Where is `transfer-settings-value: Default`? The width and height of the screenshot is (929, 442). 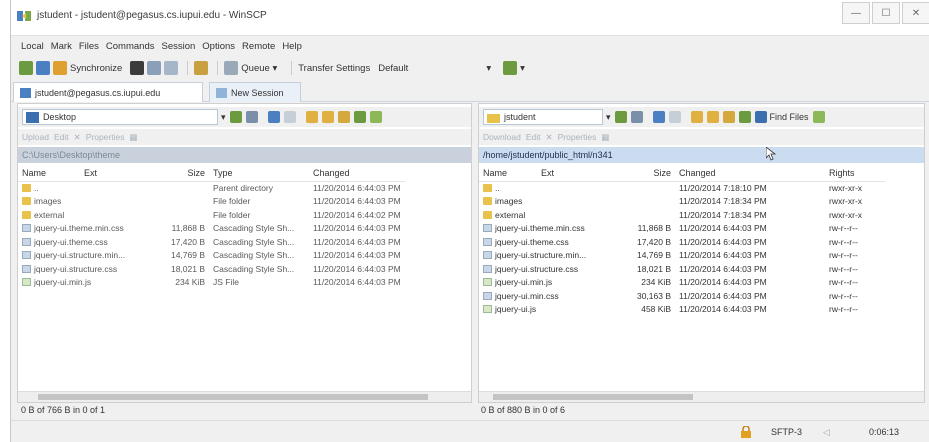
transfer-settings-value: Default is located at coordinates (393, 68).